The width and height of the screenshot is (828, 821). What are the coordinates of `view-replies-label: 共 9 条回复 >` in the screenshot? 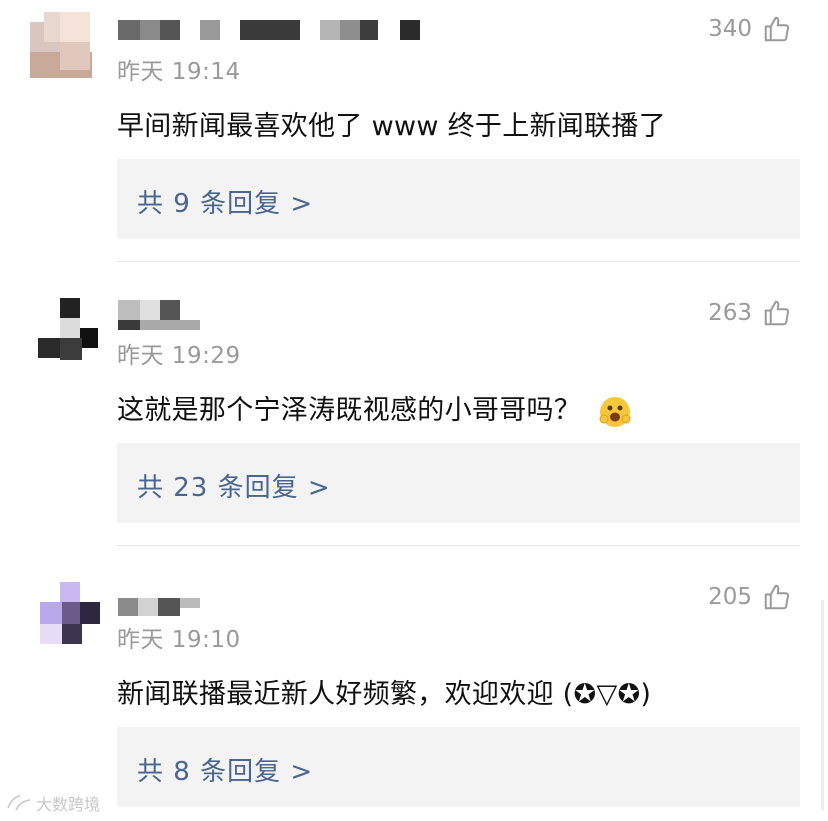 It's located at (225, 204).